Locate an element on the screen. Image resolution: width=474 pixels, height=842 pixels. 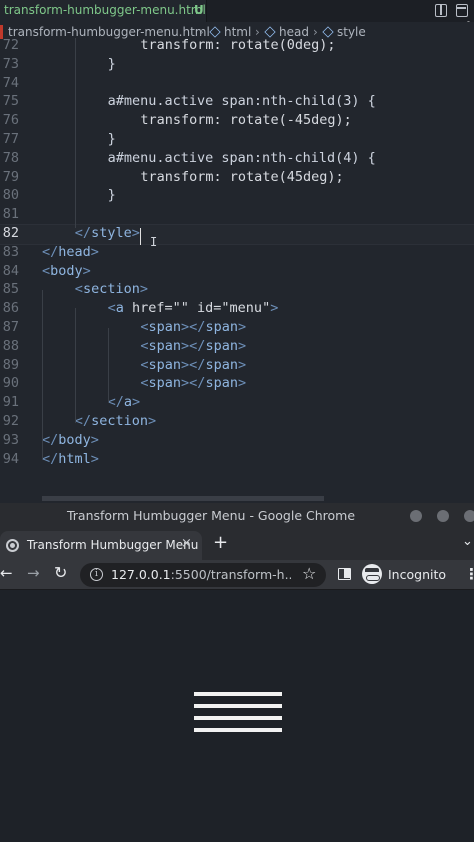
horizontal-scrollbar is located at coordinates (183, 498).